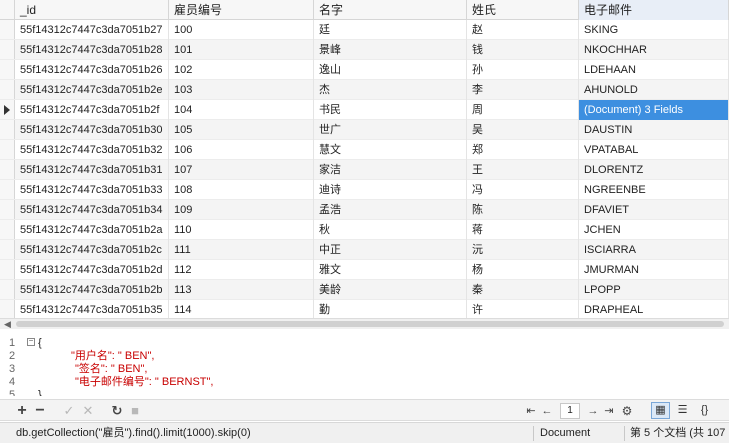  Describe the element at coordinates (523, 10) in the screenshot. I see `column-header-last-name: 姓氏` at that location.